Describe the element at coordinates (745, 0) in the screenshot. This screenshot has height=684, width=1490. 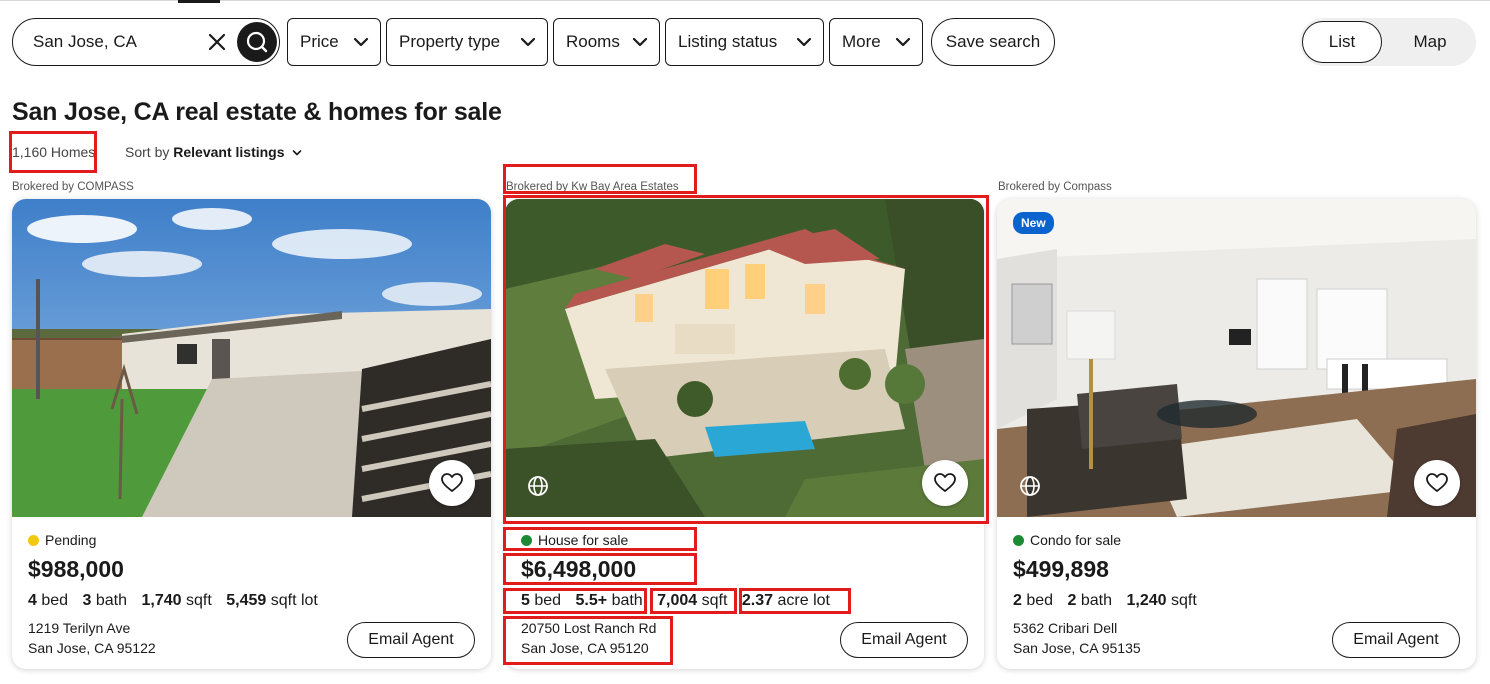
I see `top-divider` at that location.